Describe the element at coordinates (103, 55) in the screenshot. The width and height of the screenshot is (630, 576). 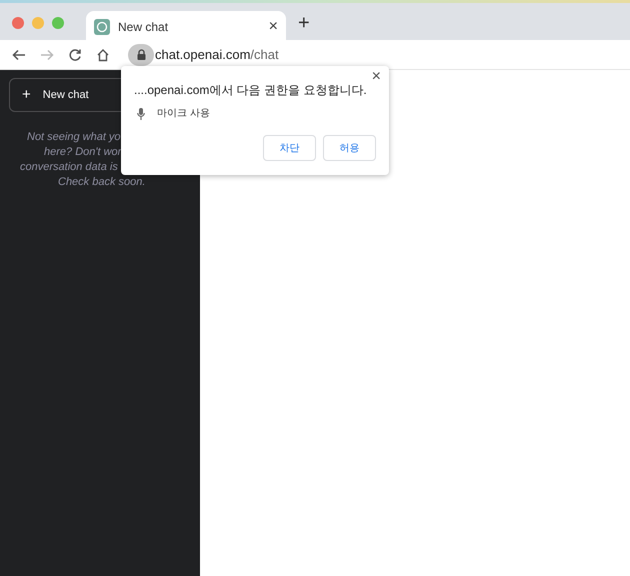
I see `home-icon` at that location.